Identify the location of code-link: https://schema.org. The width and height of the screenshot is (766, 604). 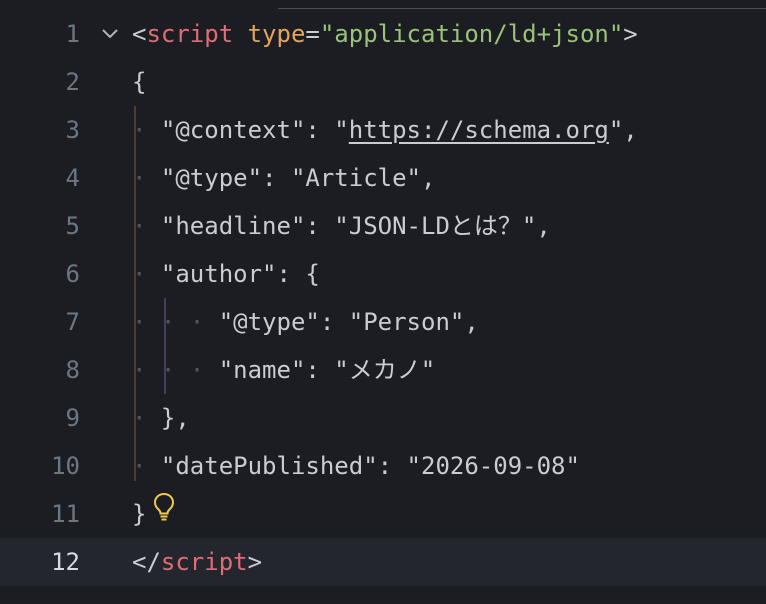
(479, 130).